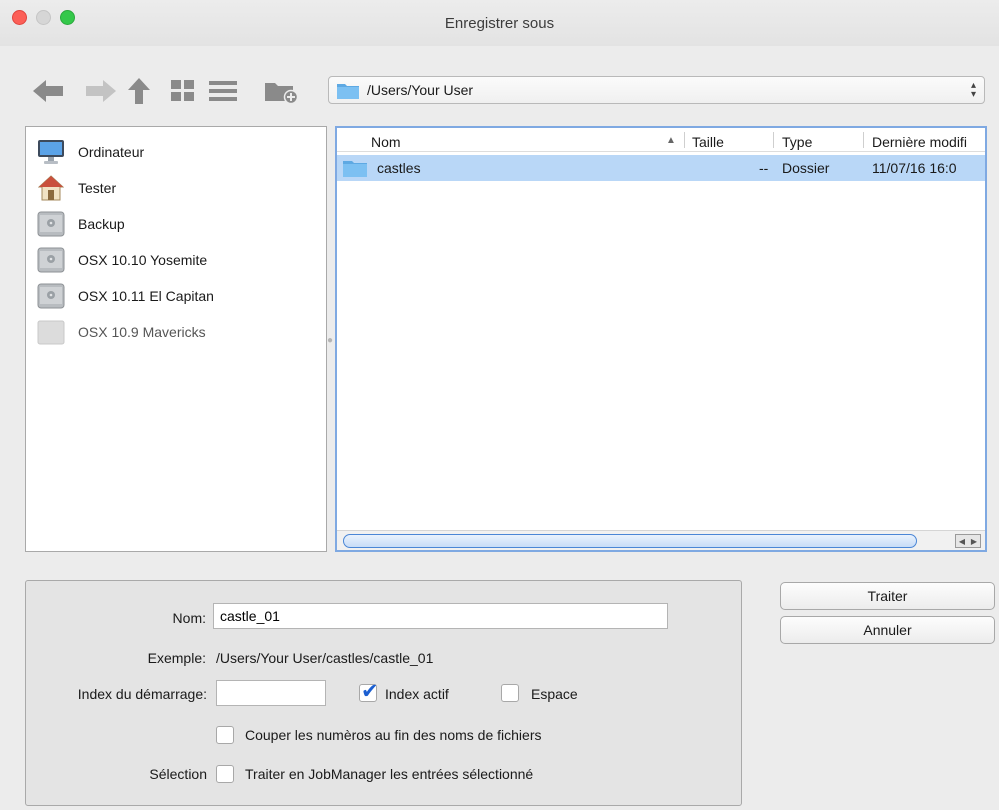 The image size is (999, 810). What do you see at coordinates (369, 691) in the screenshot?
I see `index-active-checkbox` at bounding box center [369, 691].